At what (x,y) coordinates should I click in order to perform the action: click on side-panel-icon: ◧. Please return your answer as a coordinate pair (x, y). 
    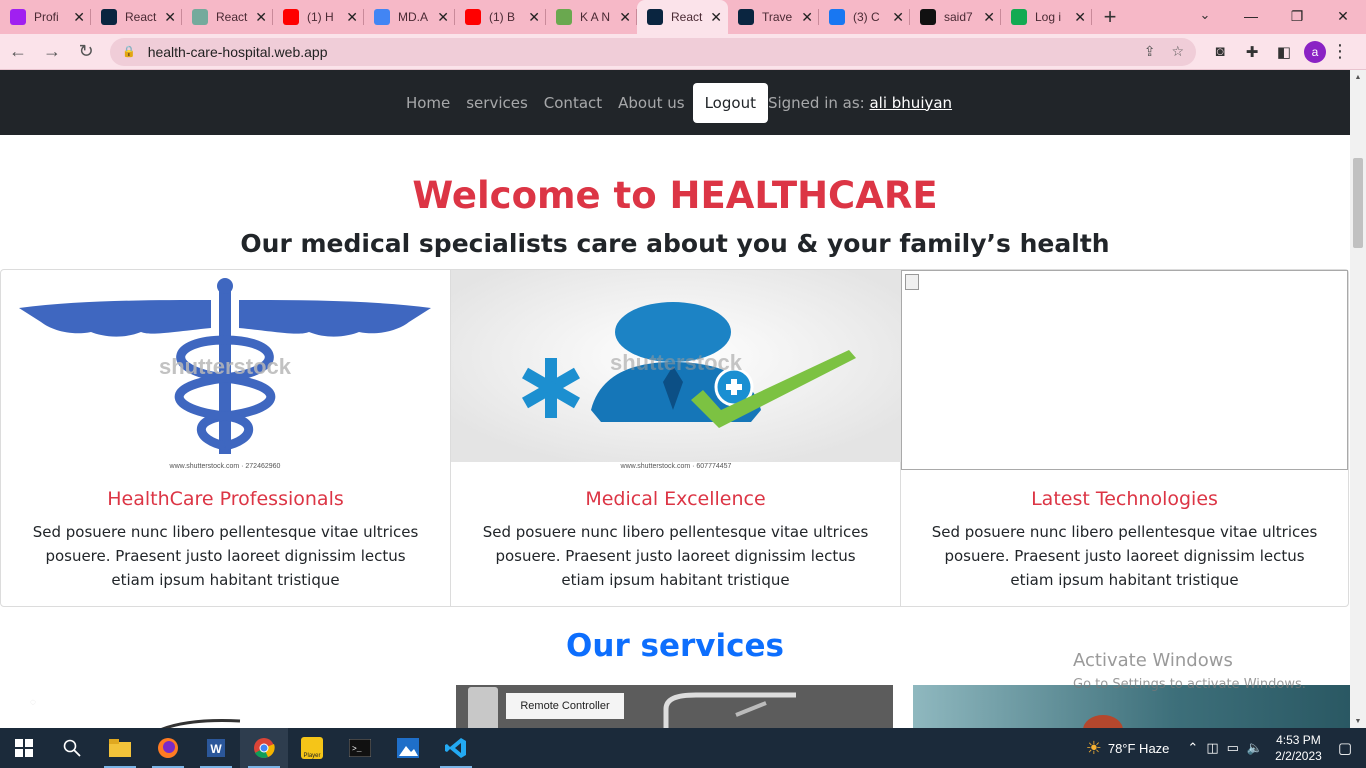
    Looking at the image, I should click on (1284, 52).